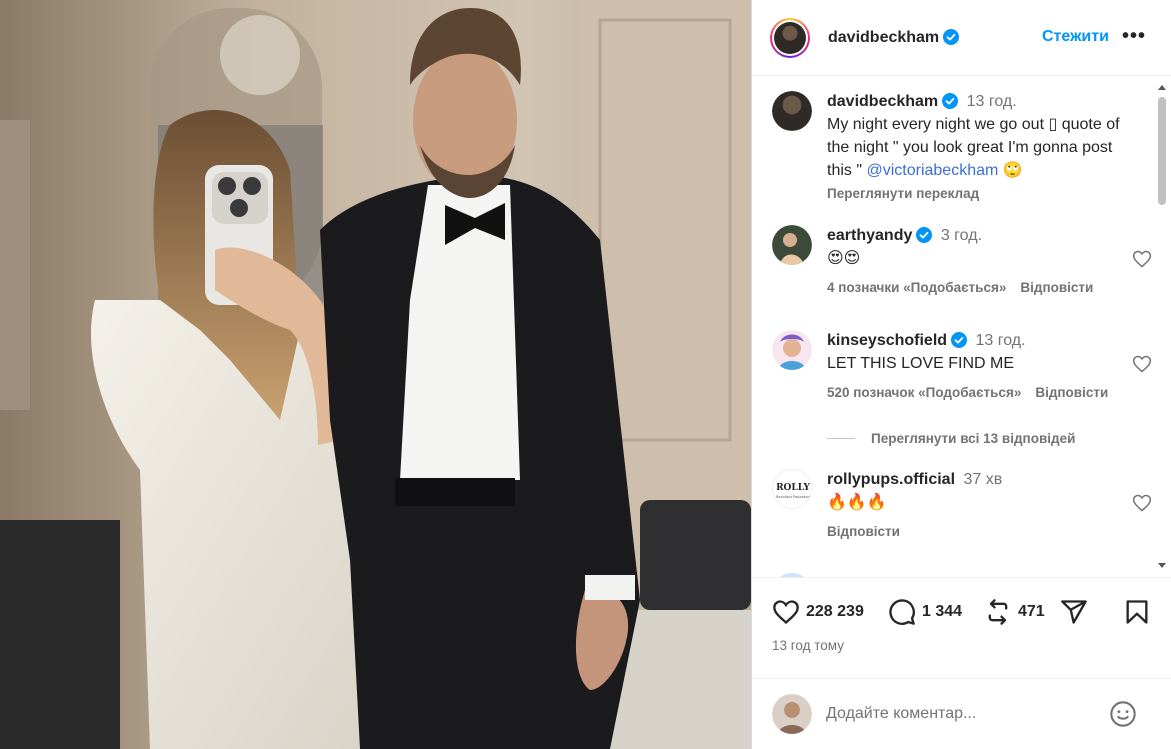 The height and width of the screenshot is (749, 1171). What do you see at coordinates (1162, 330) in the screenshot?
I see `comments-scrollbar` at bounding box center [1162, 330].